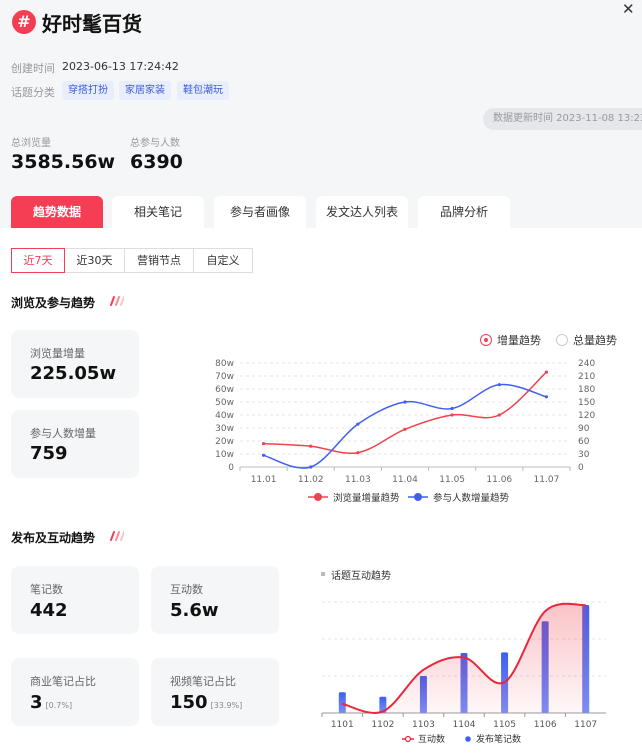 Image resolution: width=642 pixels, height=755 pixels. I want to click on card-value-number: 442, so click(49, 610).